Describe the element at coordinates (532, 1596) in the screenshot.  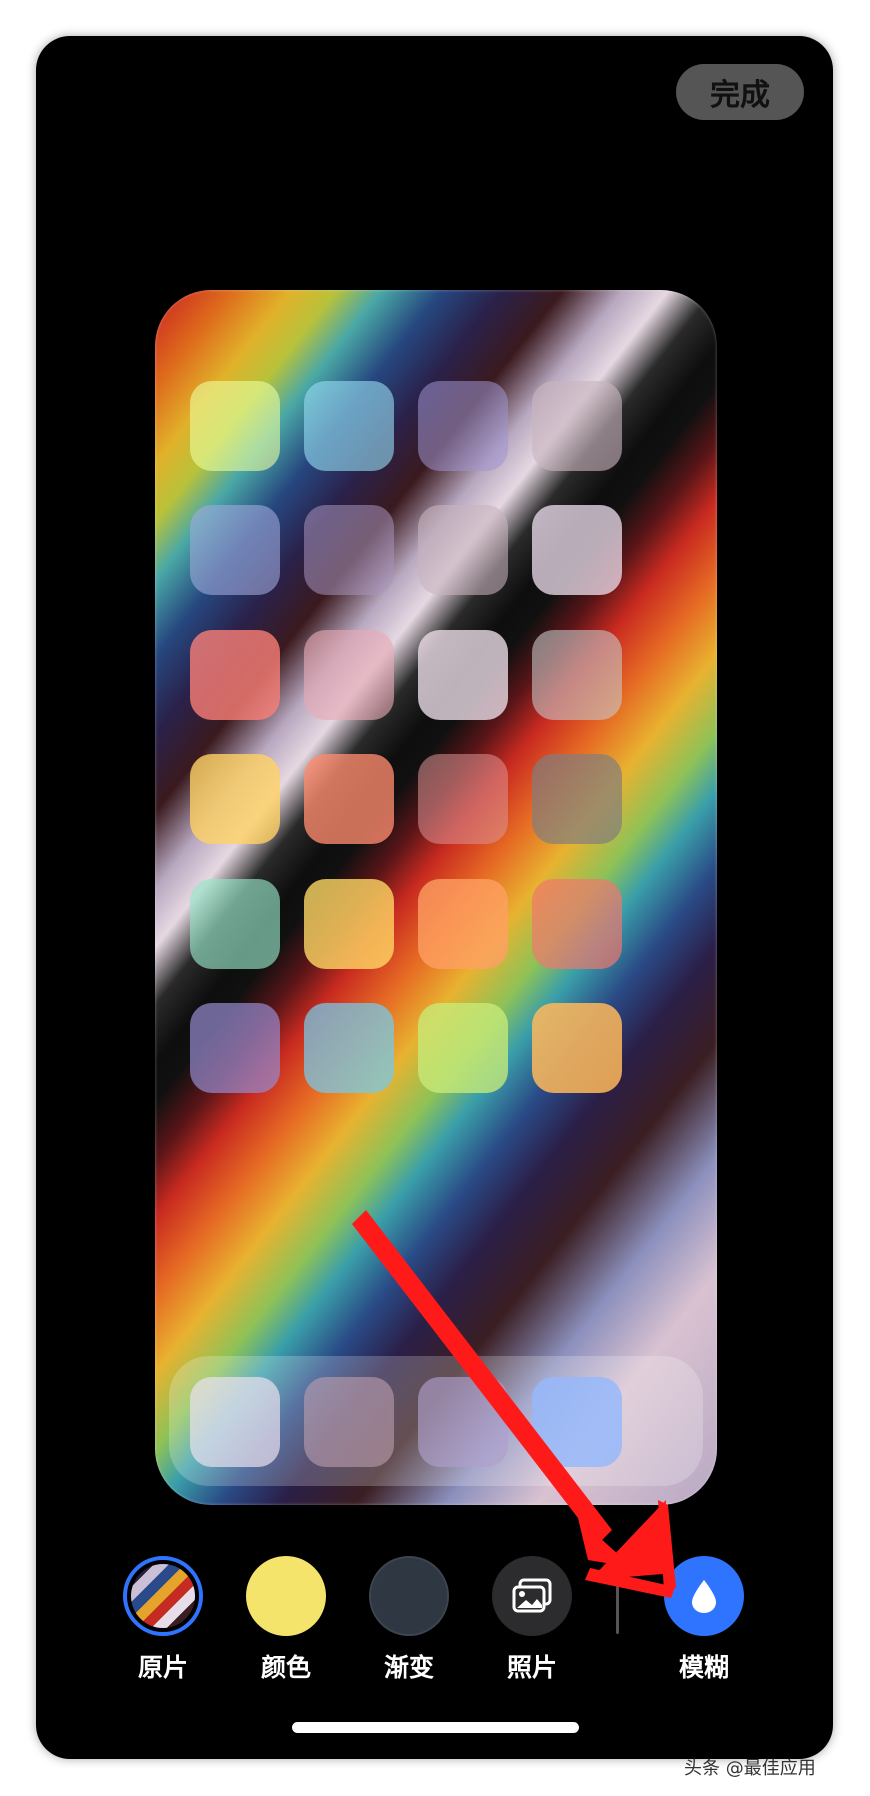
I see `photos-icon` at that location.